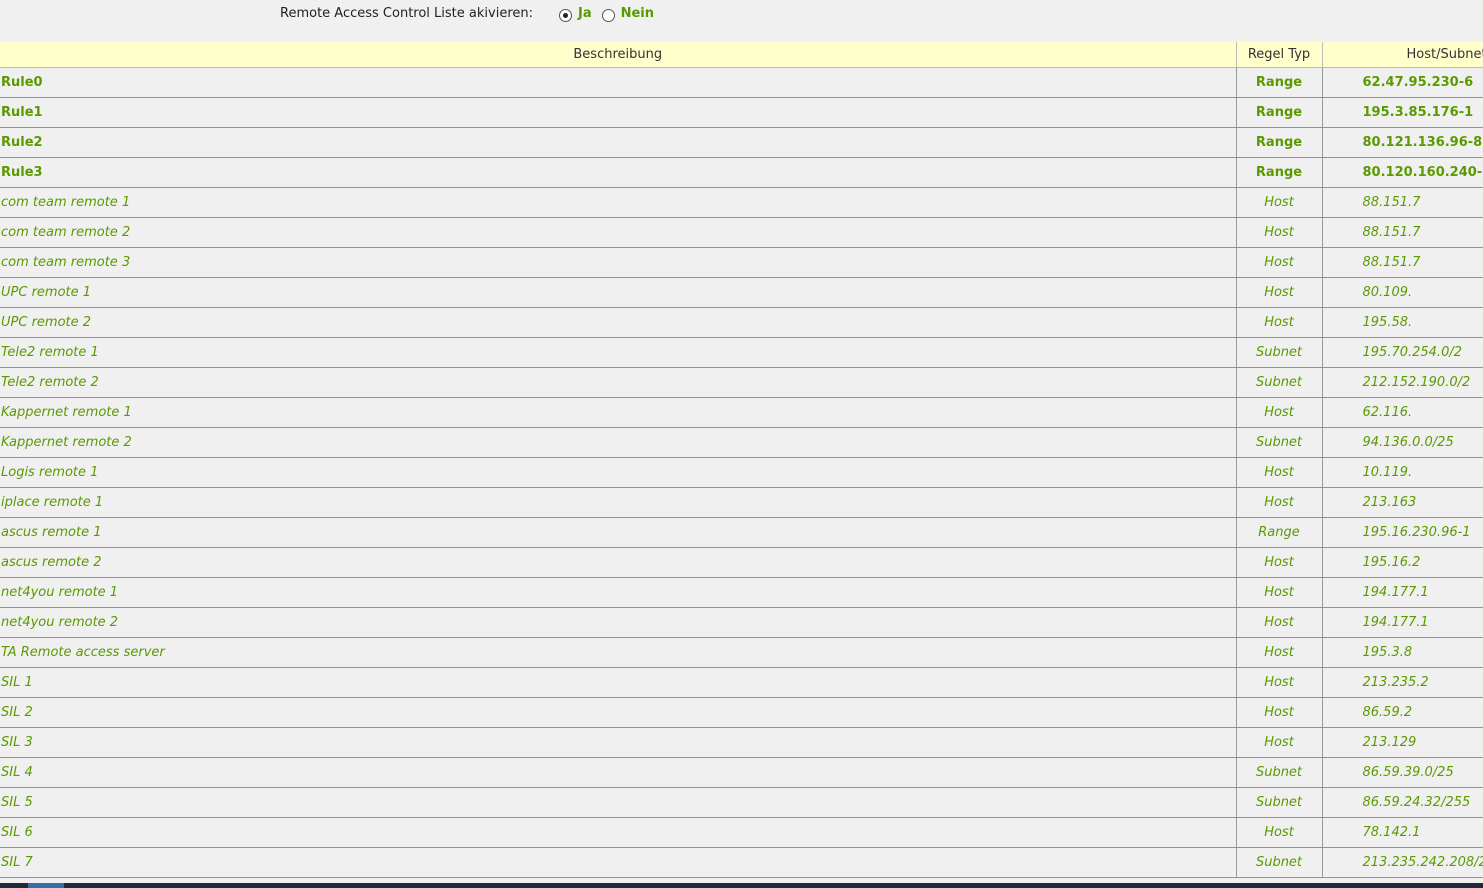  Describe the element at coordinates (618, 382) in the screenshot. I see `rule-description: Tele2 remote 2` at that location.